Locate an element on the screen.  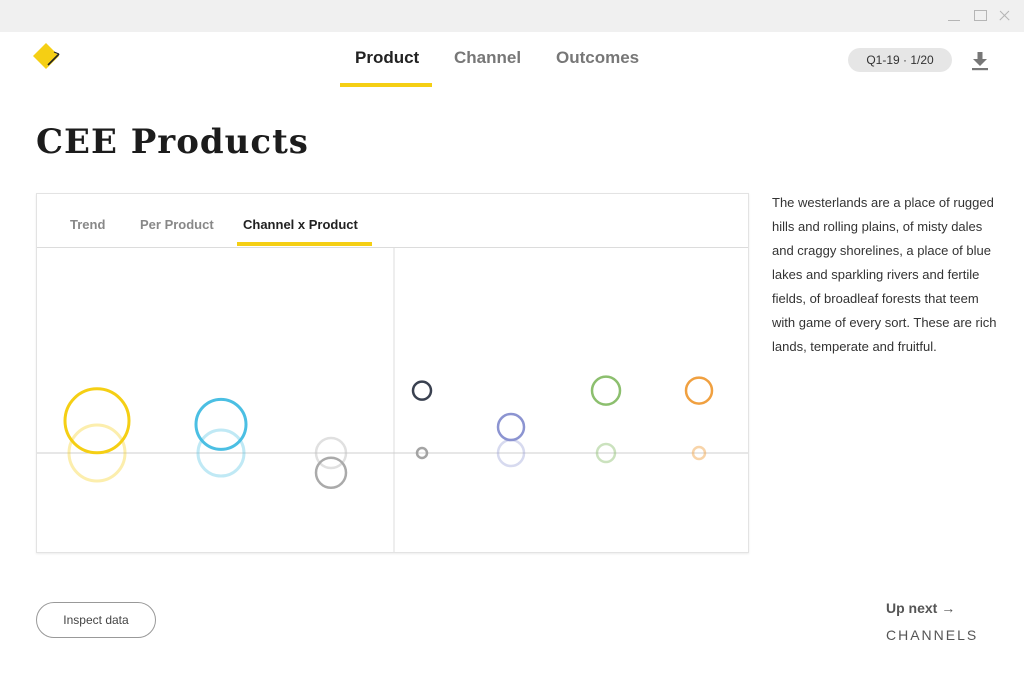
period-selector: Q1-19 · 1/20 is located at coordinates (900, 60).